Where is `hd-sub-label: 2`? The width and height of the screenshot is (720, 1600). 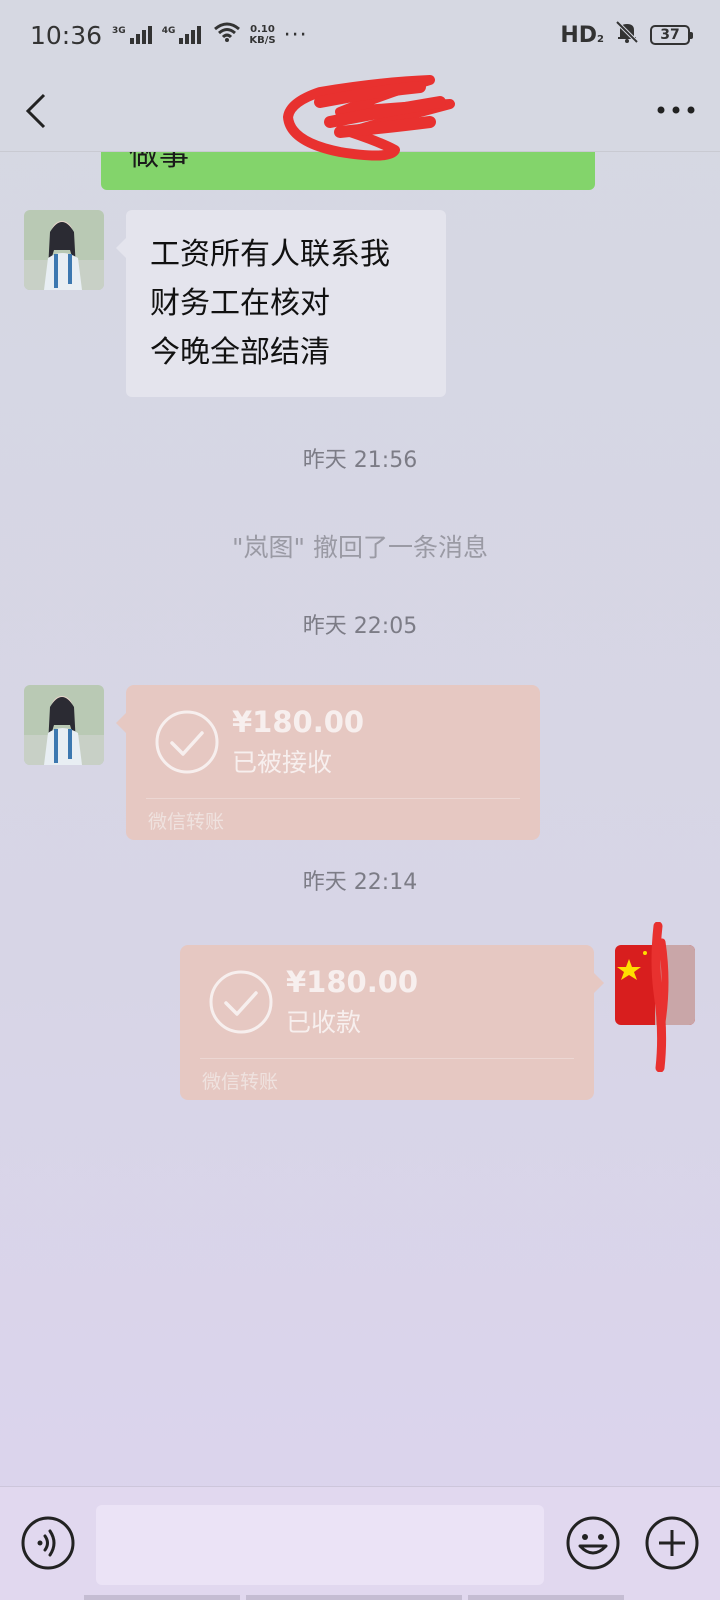
hd-sub-label: 2 is located at coordinates (600, 39).